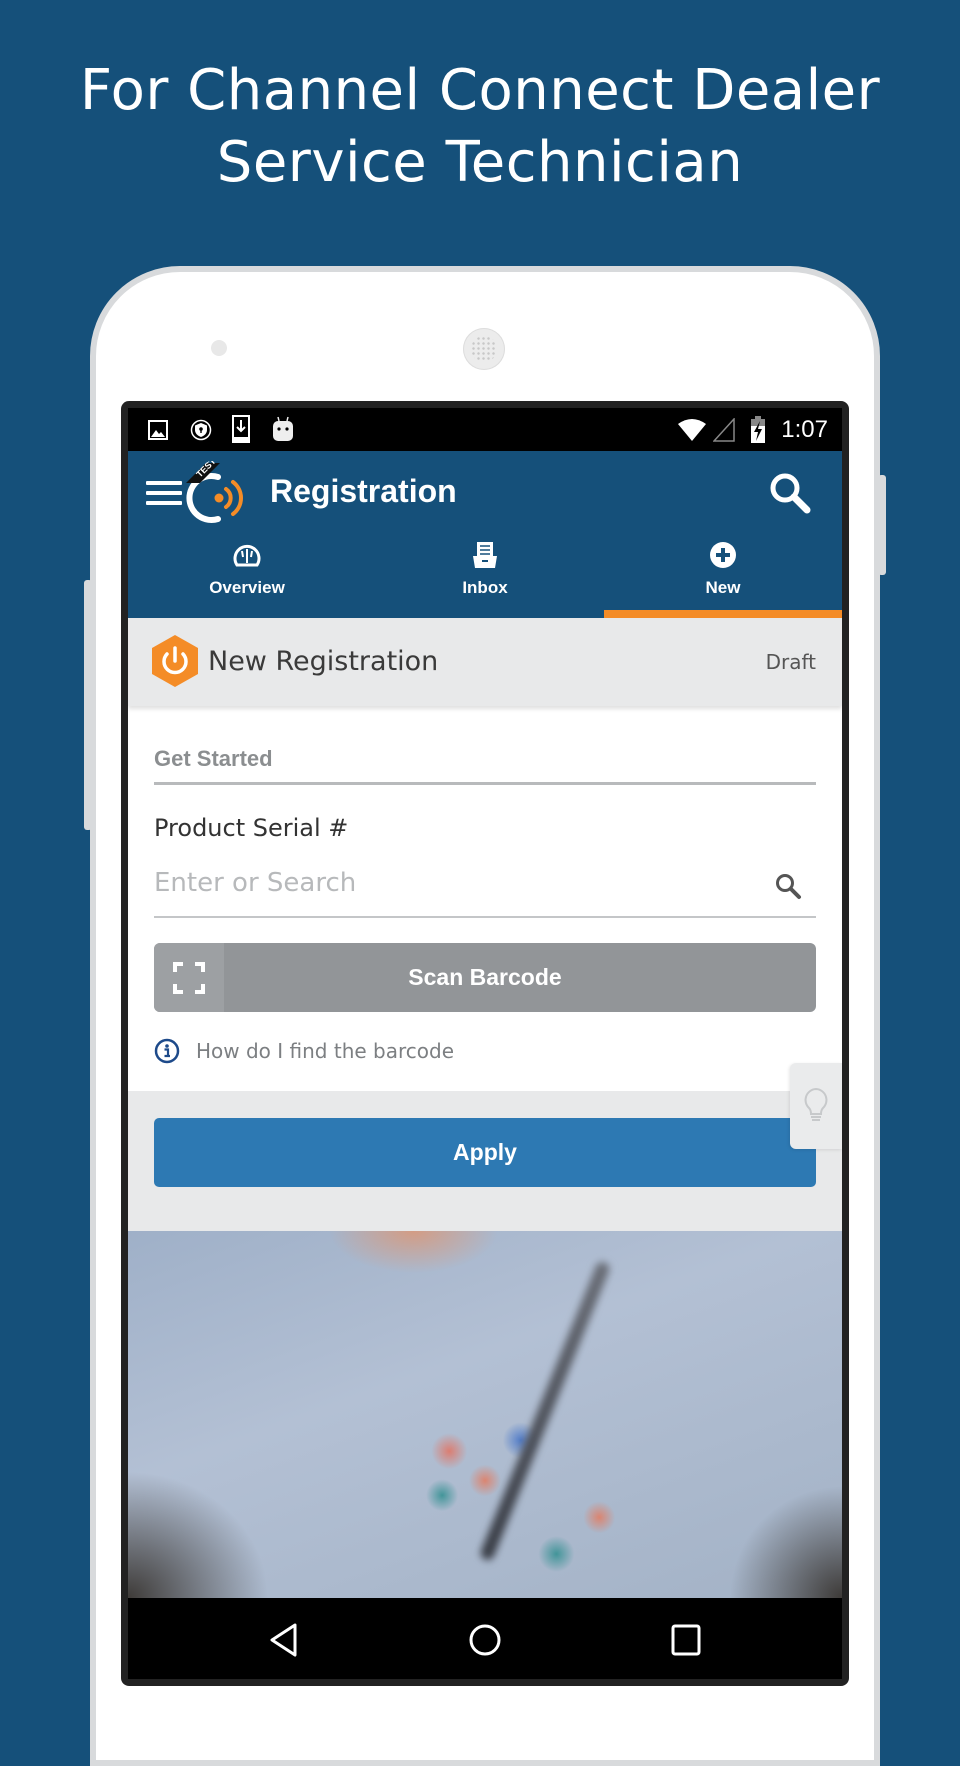 The width and height of the screenshot is (960, 1766). I want to click on barcode-help-link: How do I find the barcode, so click(304, 1051).